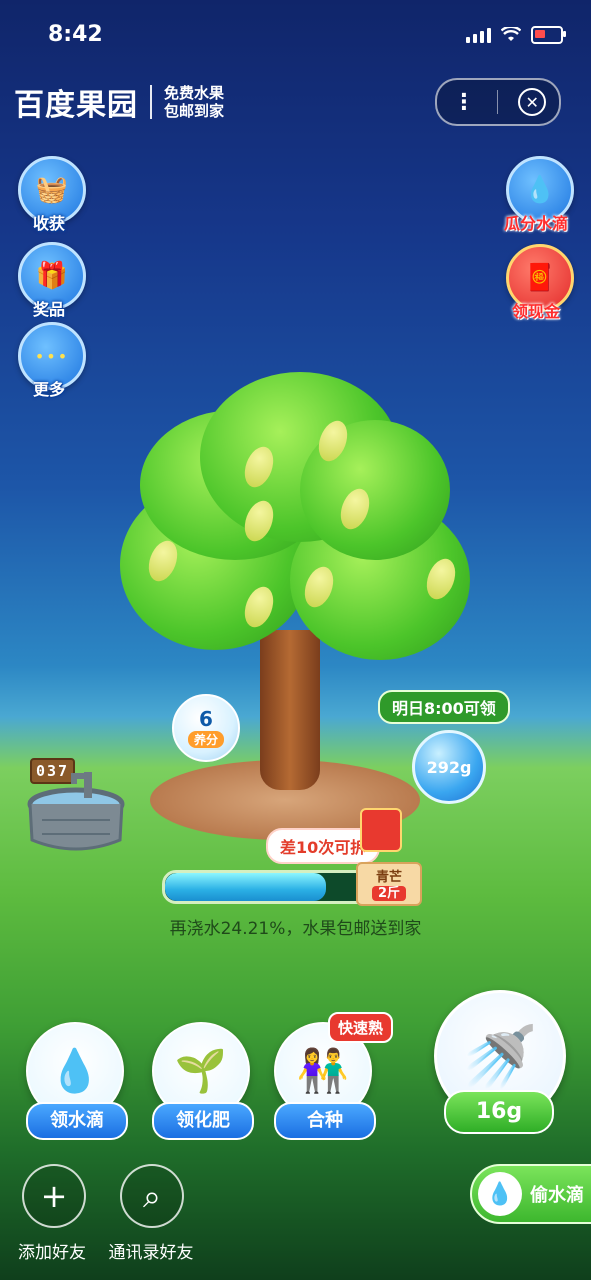 The width and height of the screenshot is (591, 1280). I want to click on status-bar: 8:42, so click(295, 35).